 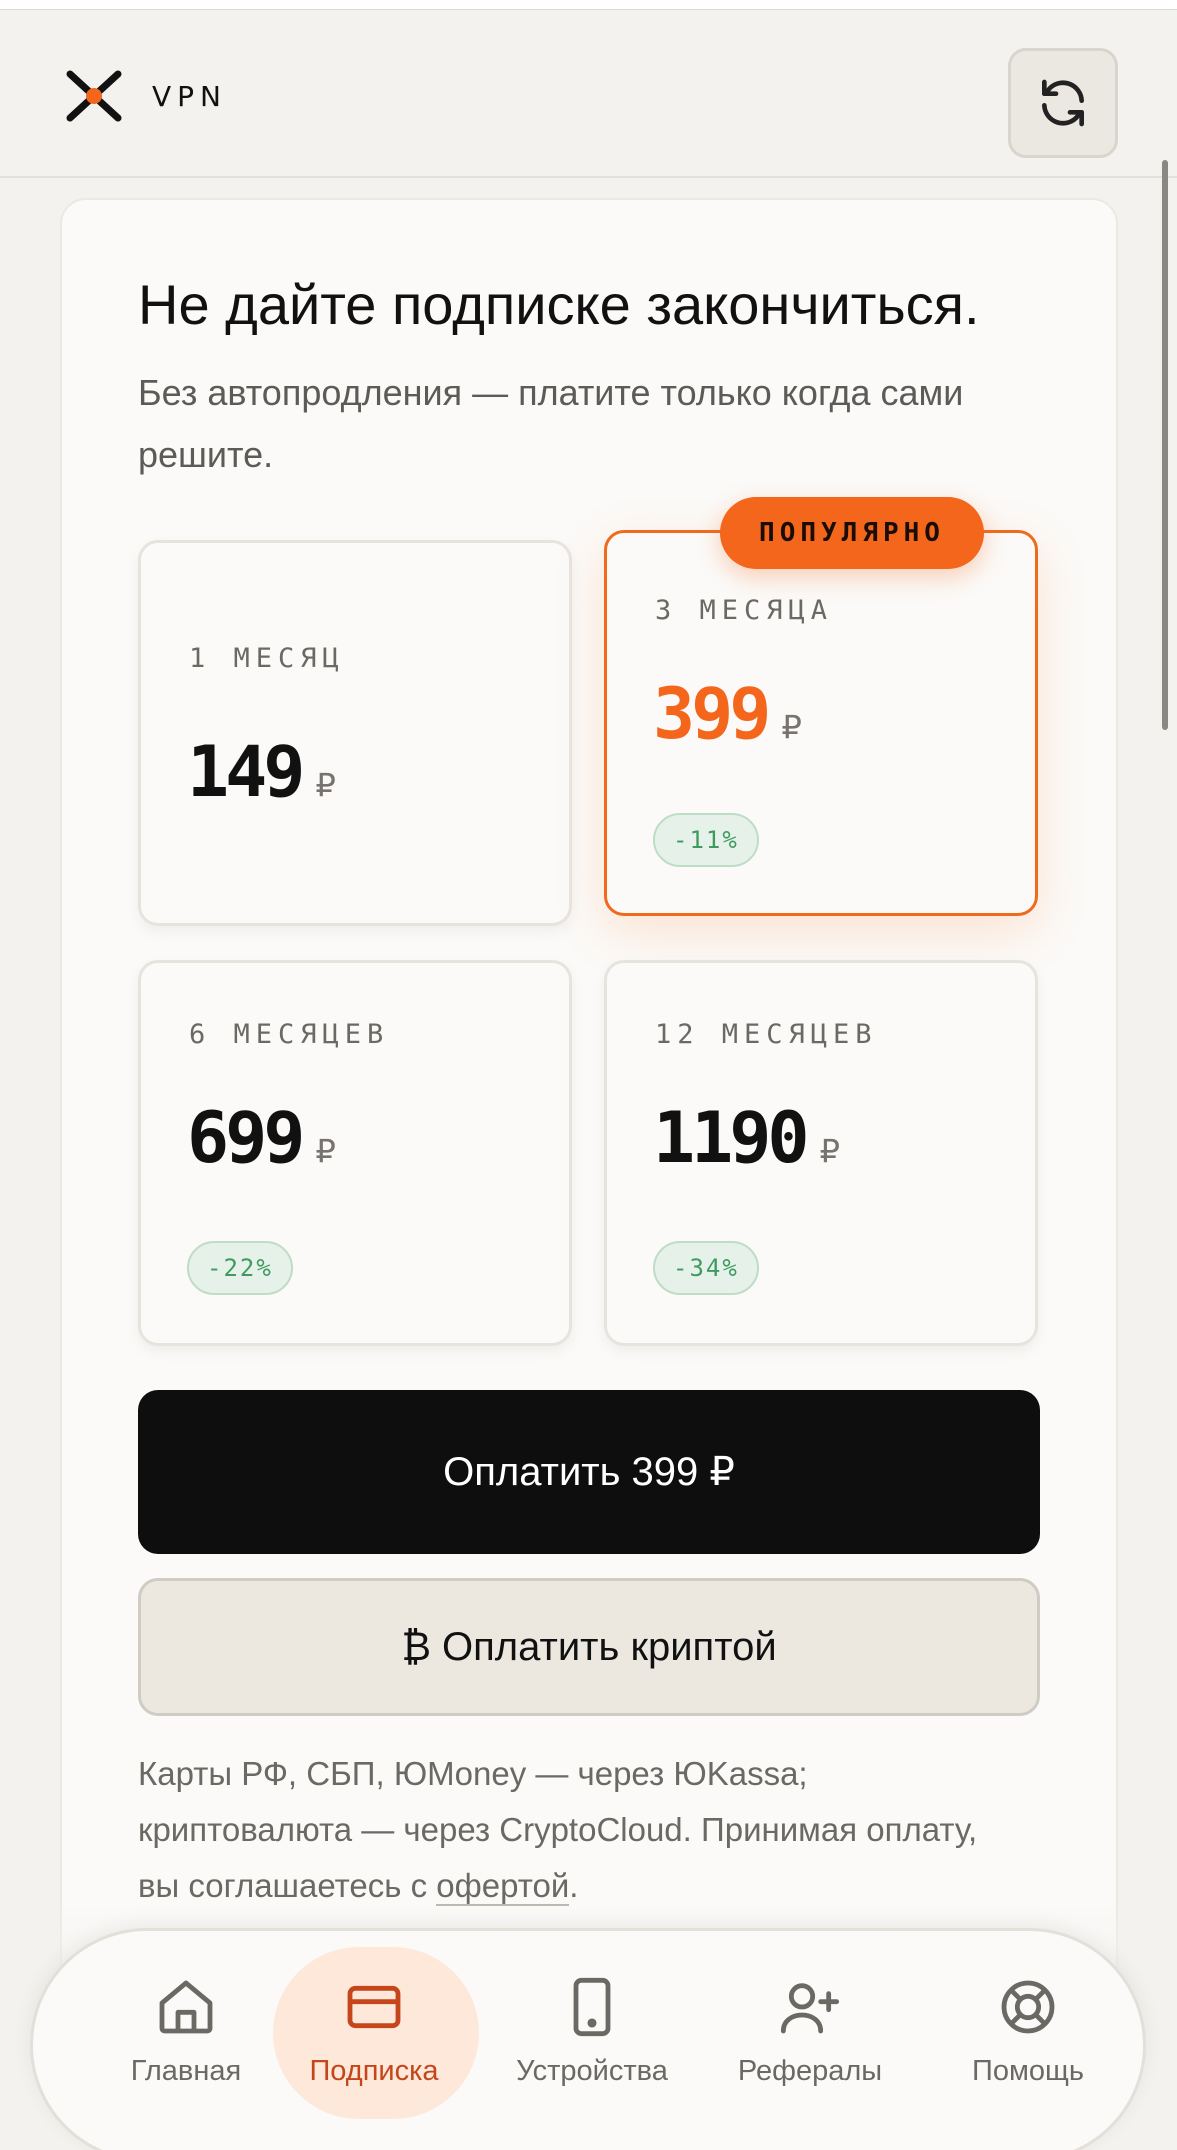 I want to click on tab-label: Устройства, so click(x=592, y=2071).